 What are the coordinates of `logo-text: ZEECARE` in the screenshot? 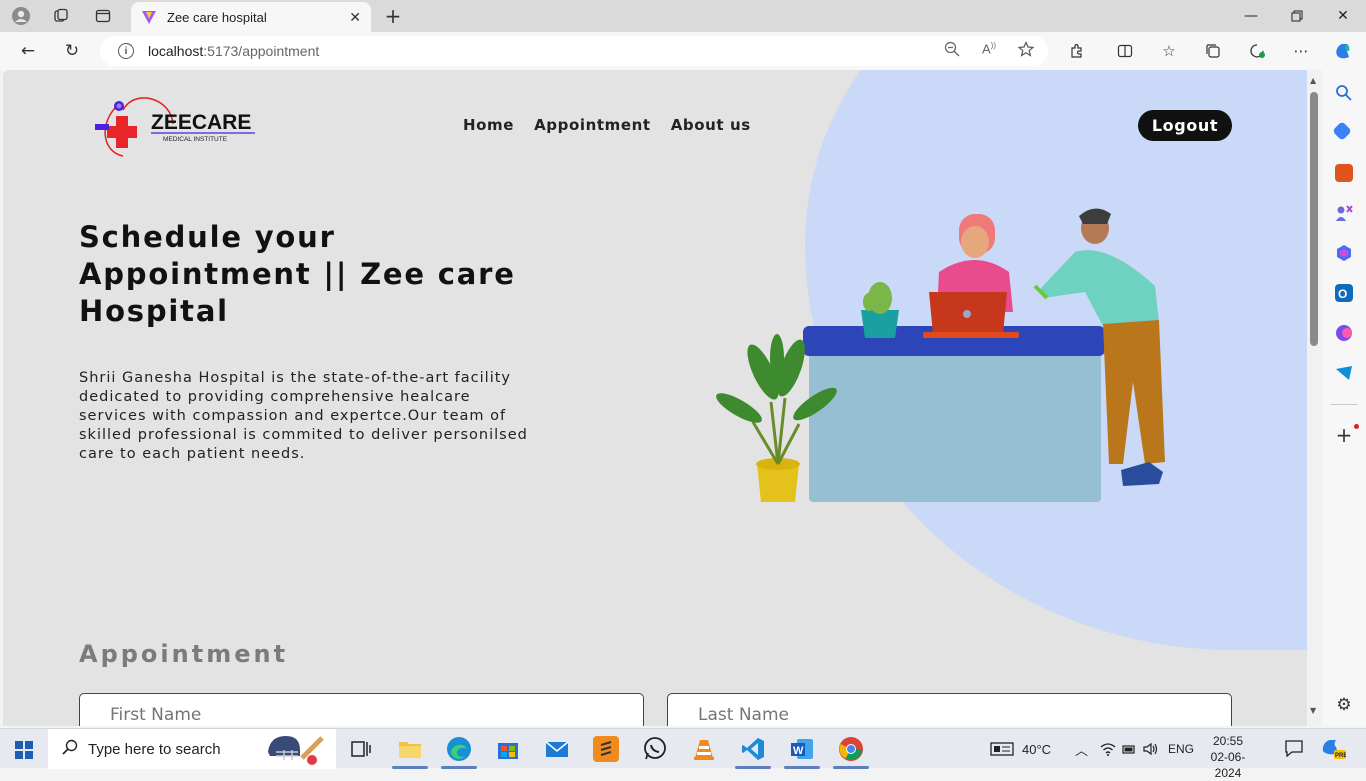 It's located at (201, 122).